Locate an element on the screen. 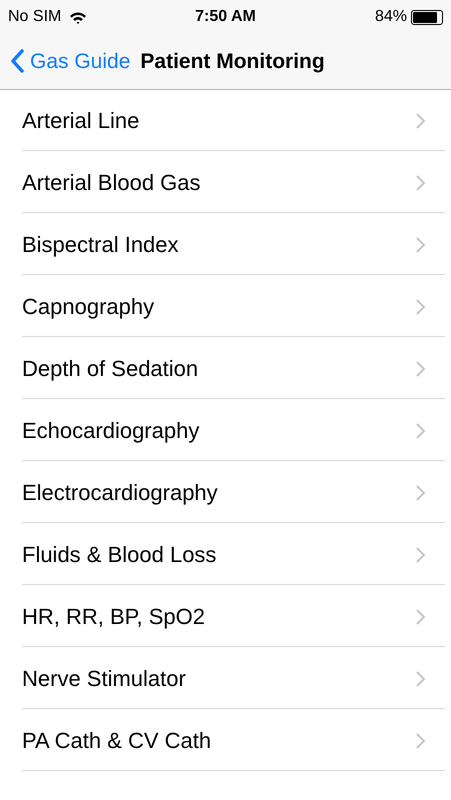  page-title: Patient Monitoring is located at coordinates (232, 61).